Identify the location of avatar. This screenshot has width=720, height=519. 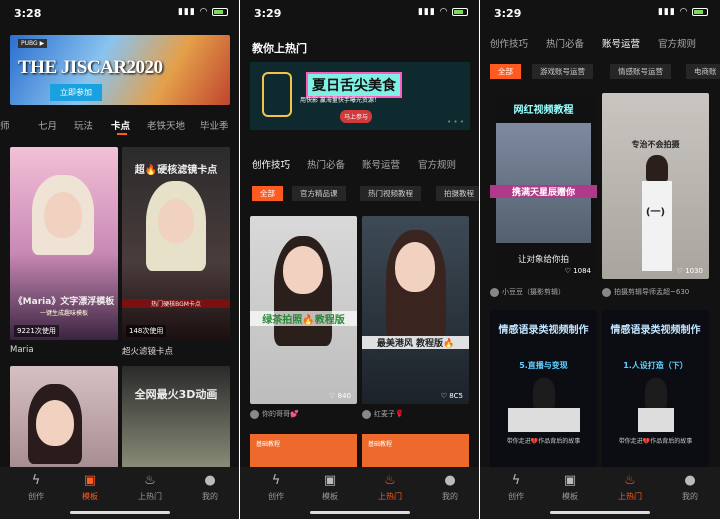
(606, 292).